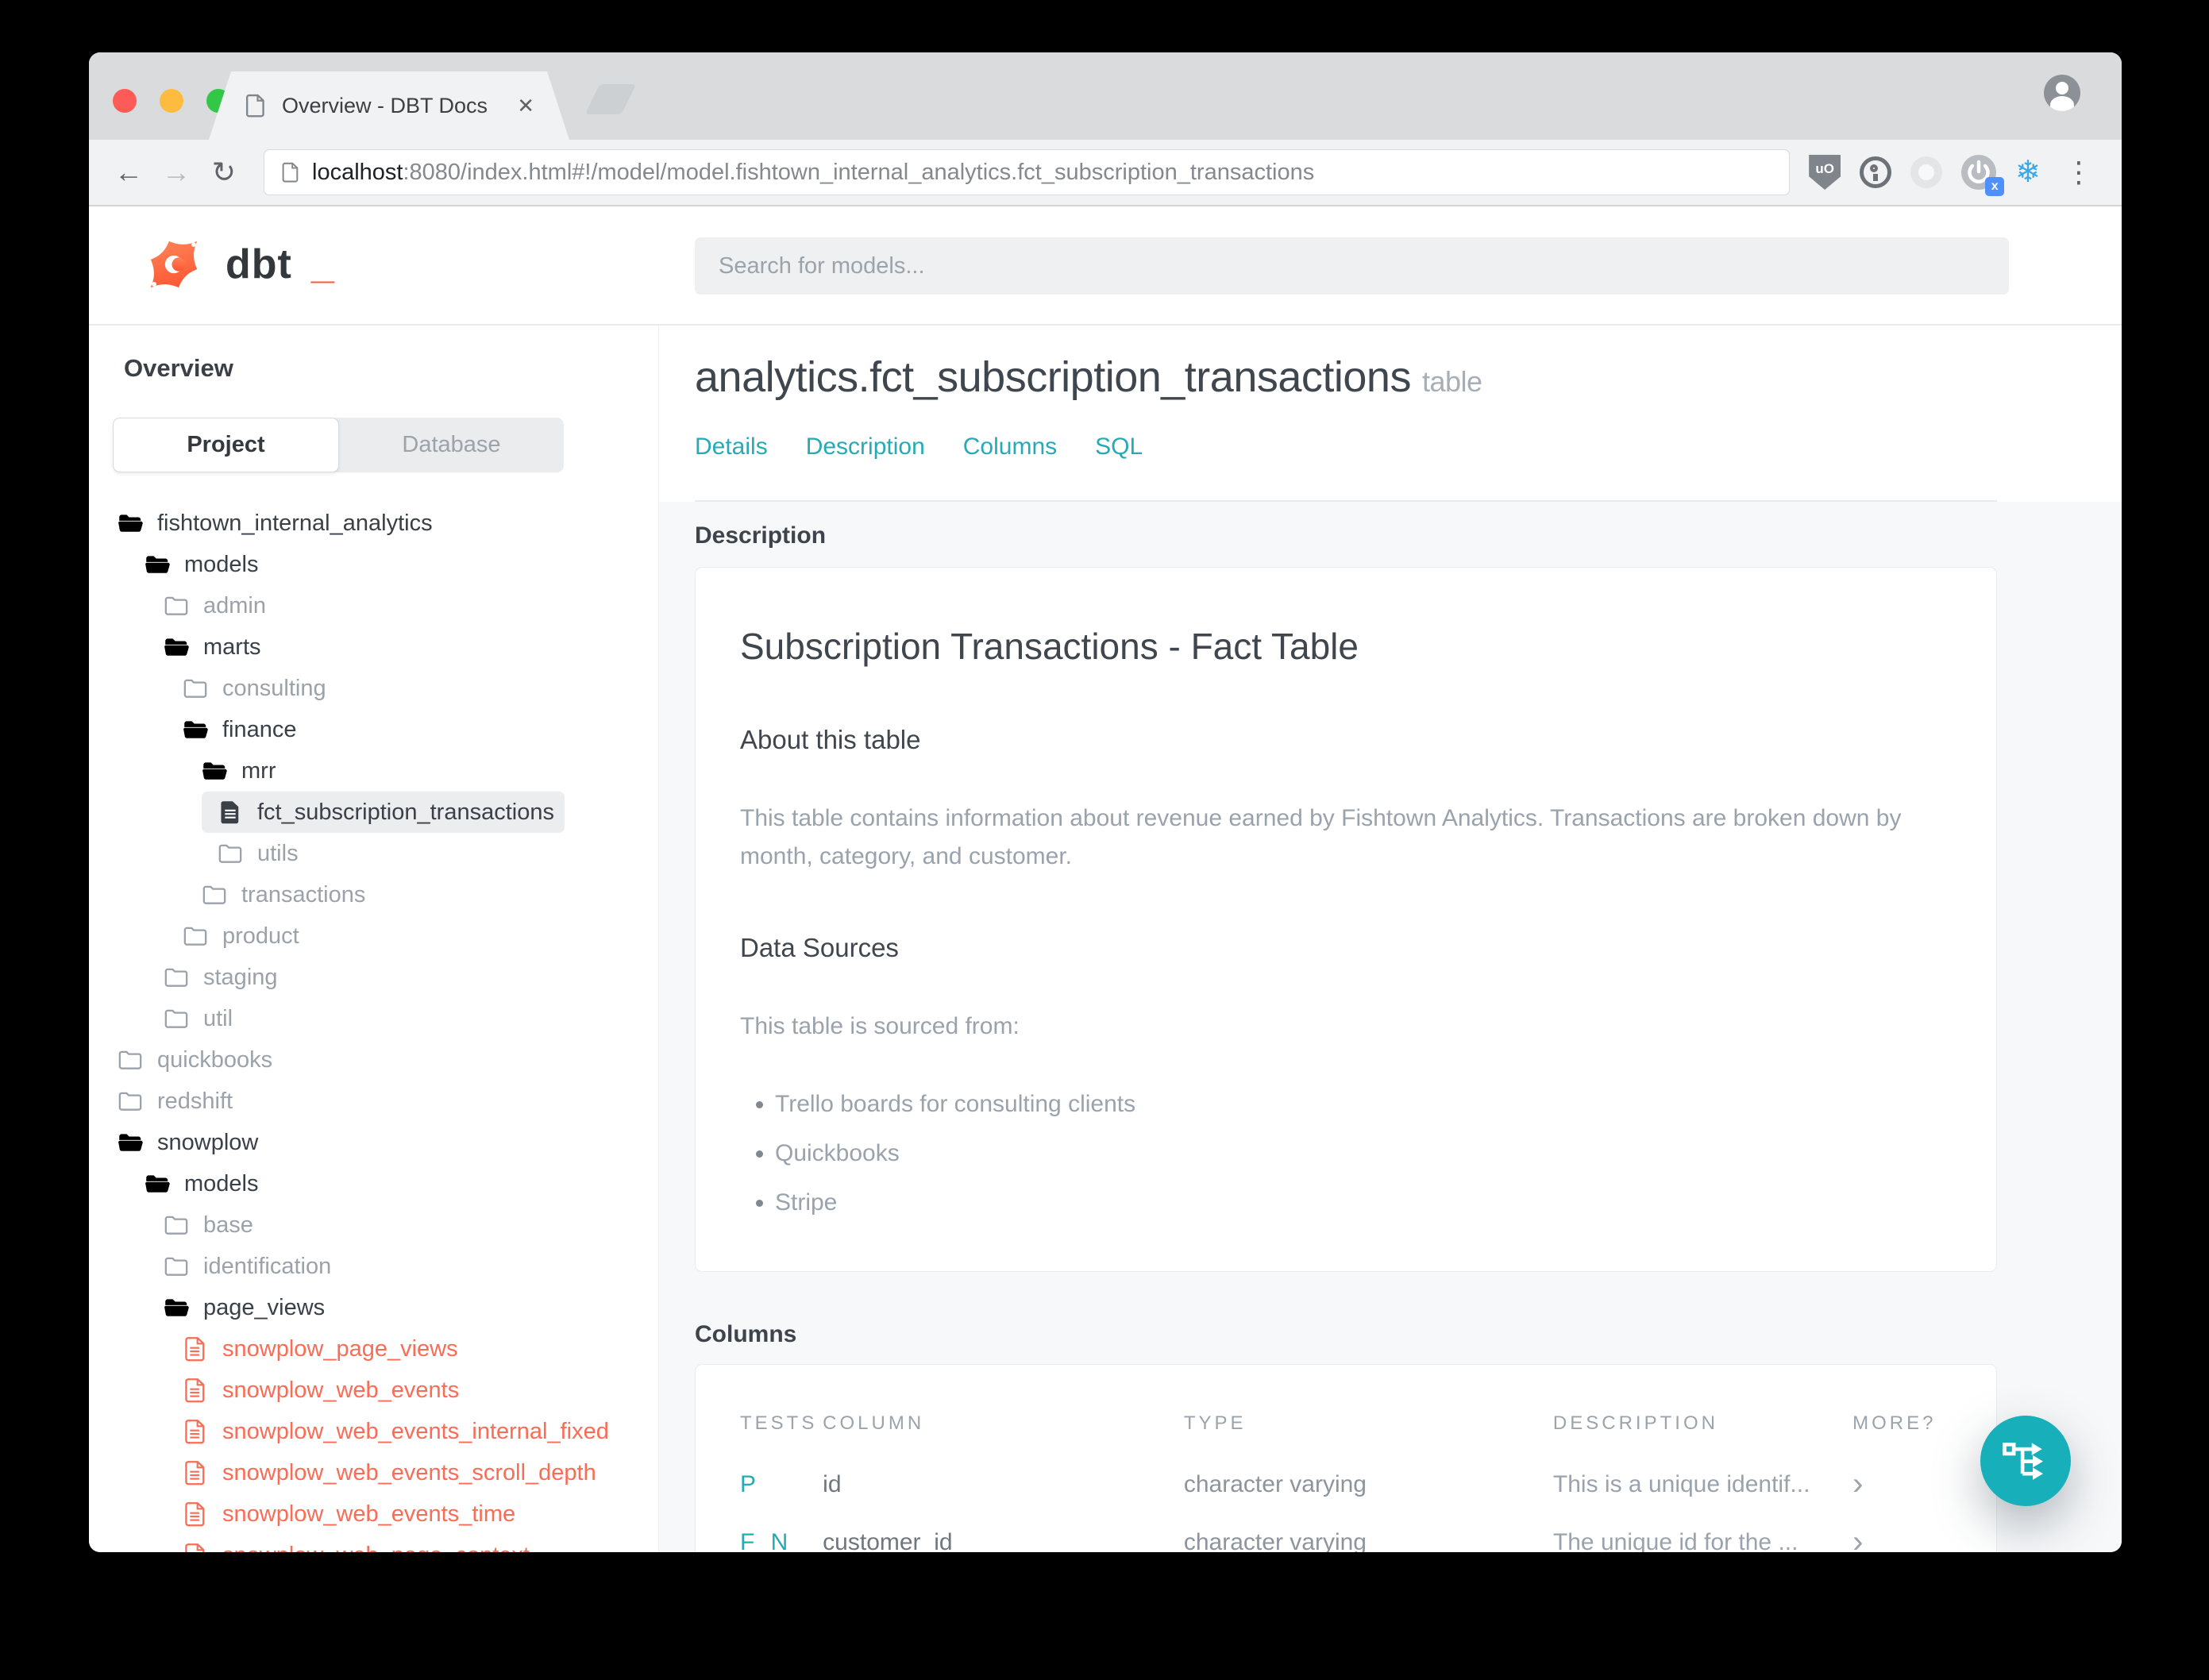  What do you see at coordinates (1927, 172) in the screenshot?
I see `extension-icon` at bounding box center [1927, 172].